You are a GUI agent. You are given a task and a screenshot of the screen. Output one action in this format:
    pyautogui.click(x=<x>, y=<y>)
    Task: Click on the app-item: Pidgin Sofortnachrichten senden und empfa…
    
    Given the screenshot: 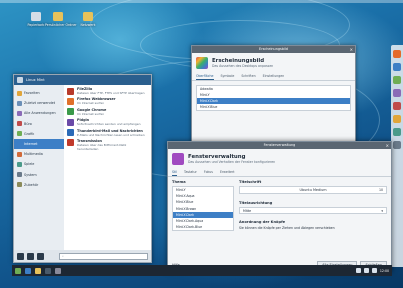 What is the action you would take?
    pyautogui.click(x=107, y=122)
    